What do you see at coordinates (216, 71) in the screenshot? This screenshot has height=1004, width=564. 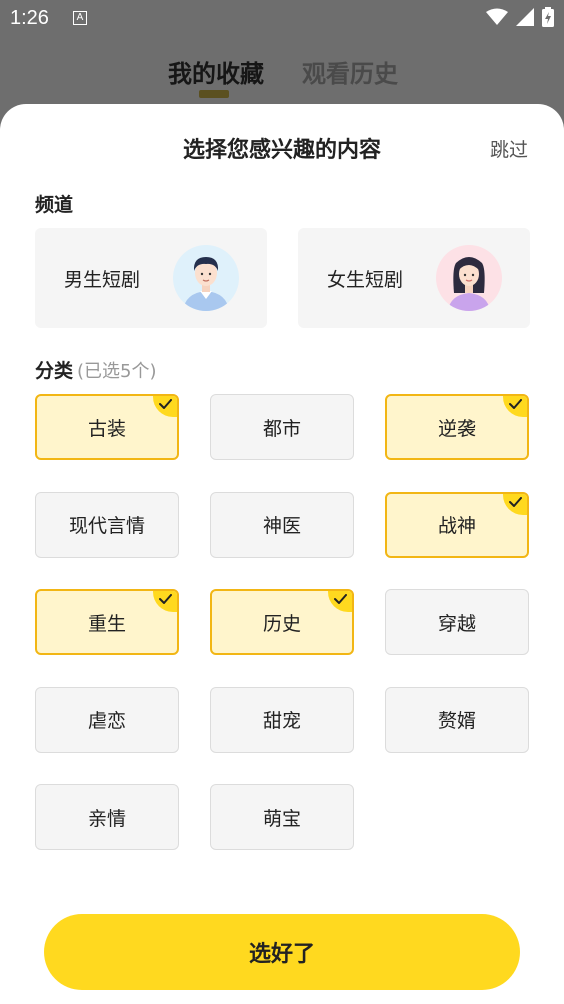 I see `tab-favorites: 我的收藏` at bounding box center [216, 71].